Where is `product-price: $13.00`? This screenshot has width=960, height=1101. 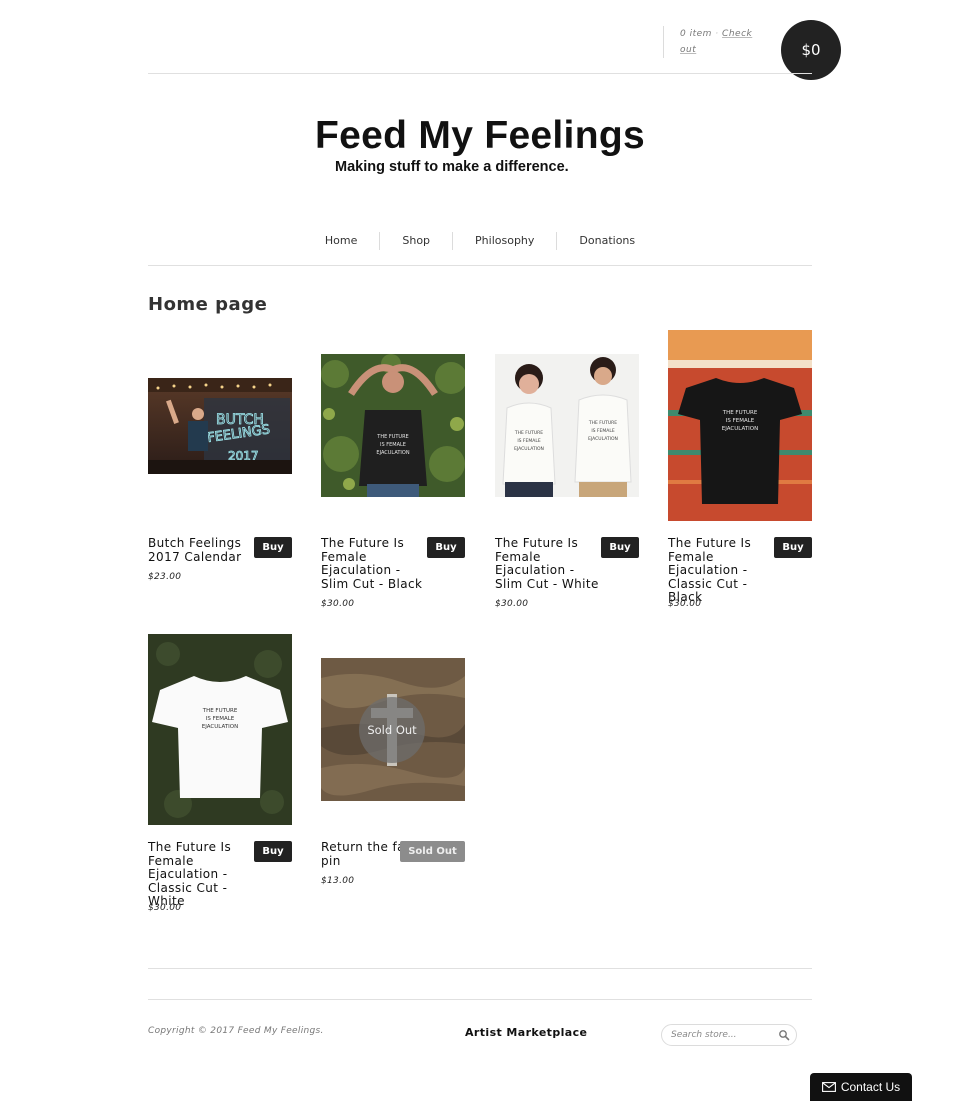 product-price: $13.00 is located at coordinates (338, 881).